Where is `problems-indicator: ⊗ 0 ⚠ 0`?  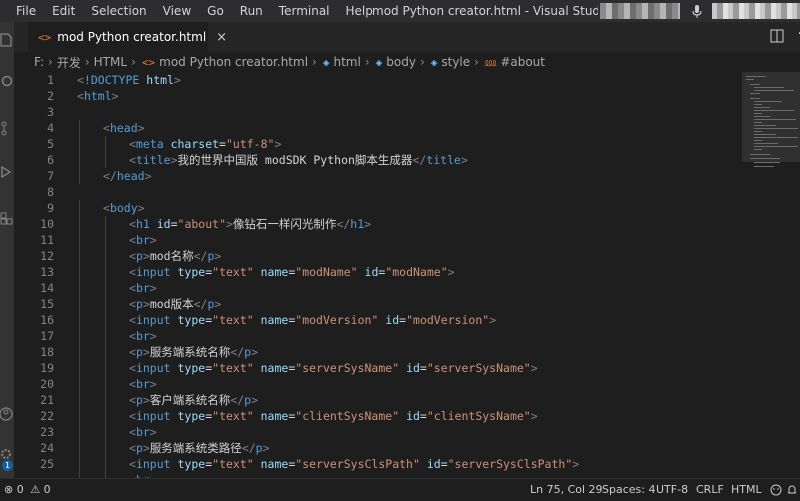
problems-indicator: ⊗ 0 ⚠ 0 is located at coordinates (27, 490).